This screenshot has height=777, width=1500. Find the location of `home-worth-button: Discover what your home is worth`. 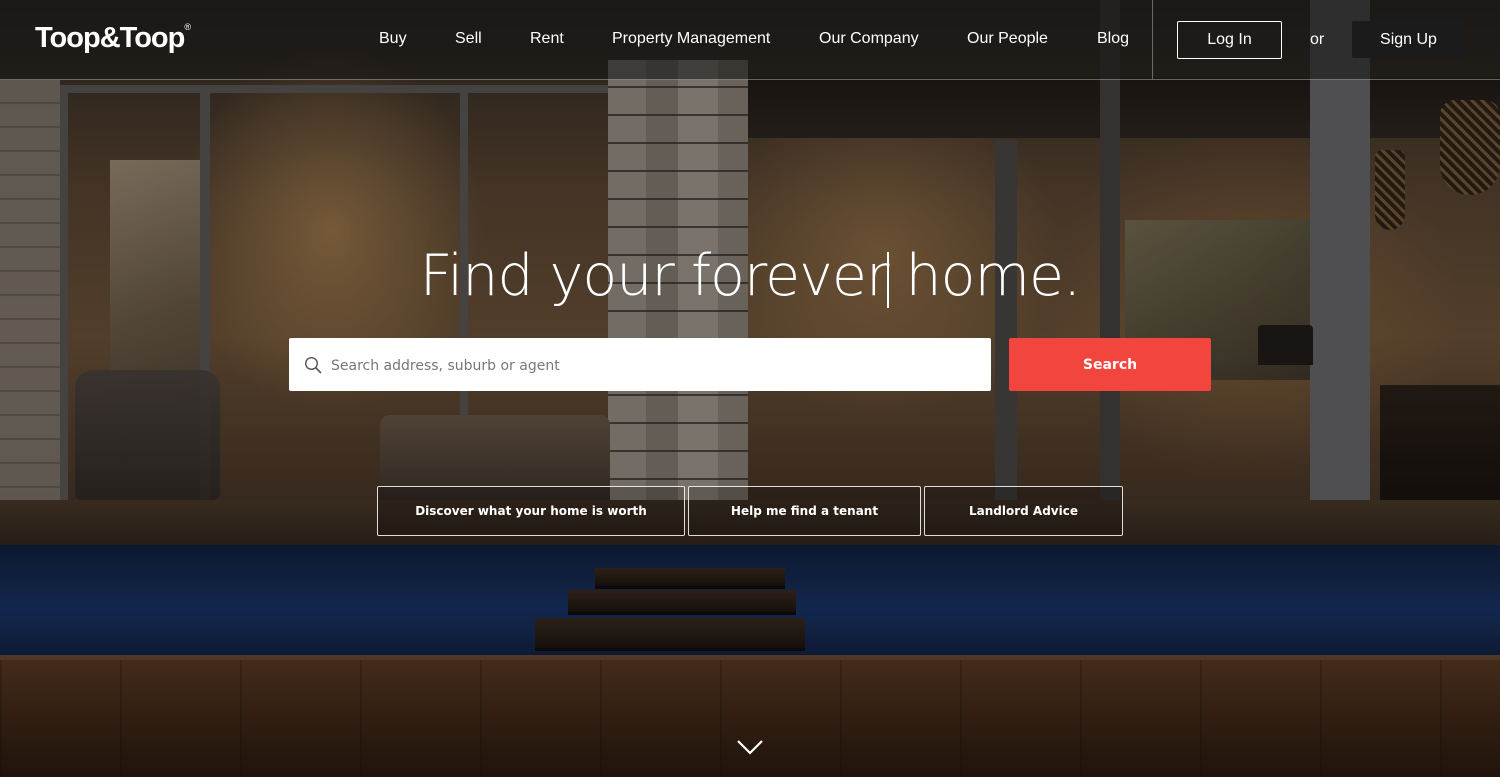

home-worth-button: Discover what your home is worth is located at coordinates (531, 511).